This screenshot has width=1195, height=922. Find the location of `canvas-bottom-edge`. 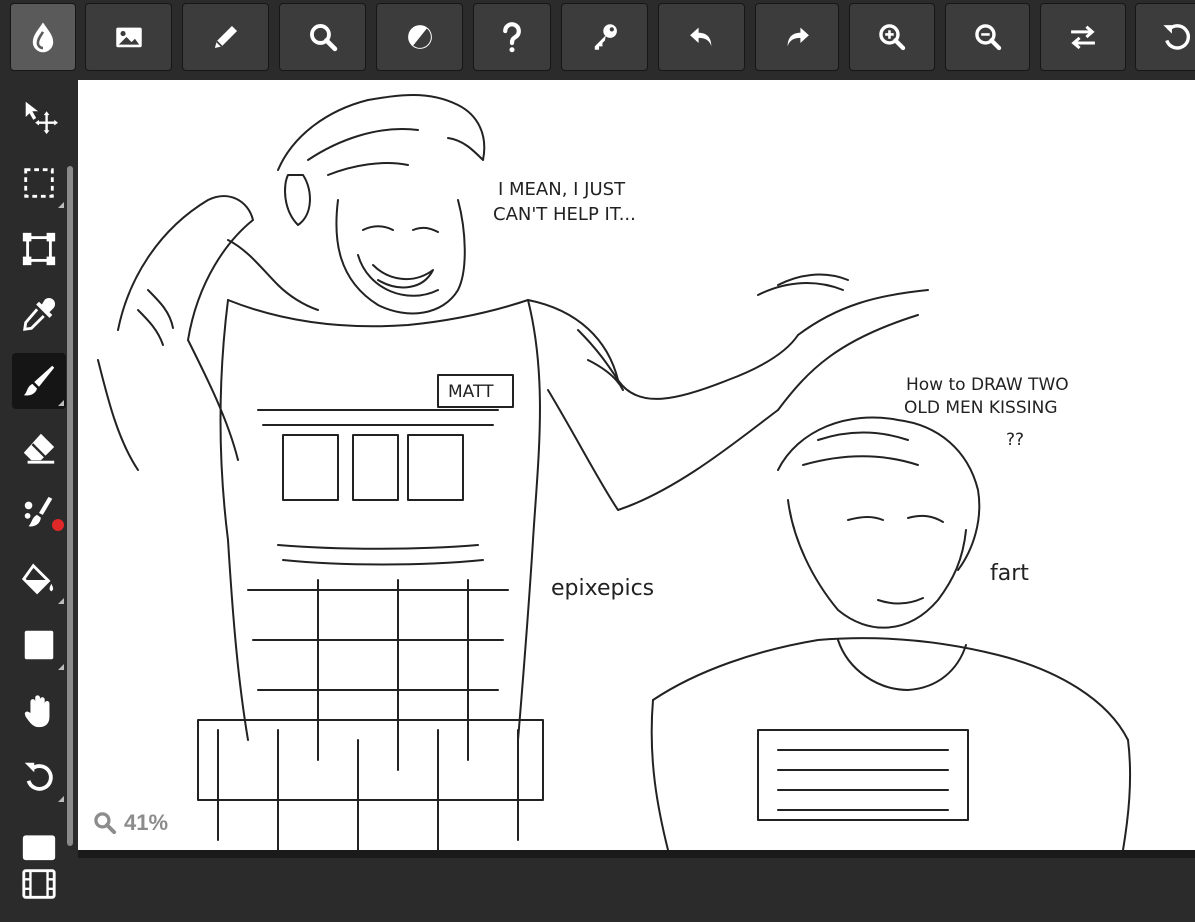

canvas-bottom-edge is located at coordinates (636, 854).